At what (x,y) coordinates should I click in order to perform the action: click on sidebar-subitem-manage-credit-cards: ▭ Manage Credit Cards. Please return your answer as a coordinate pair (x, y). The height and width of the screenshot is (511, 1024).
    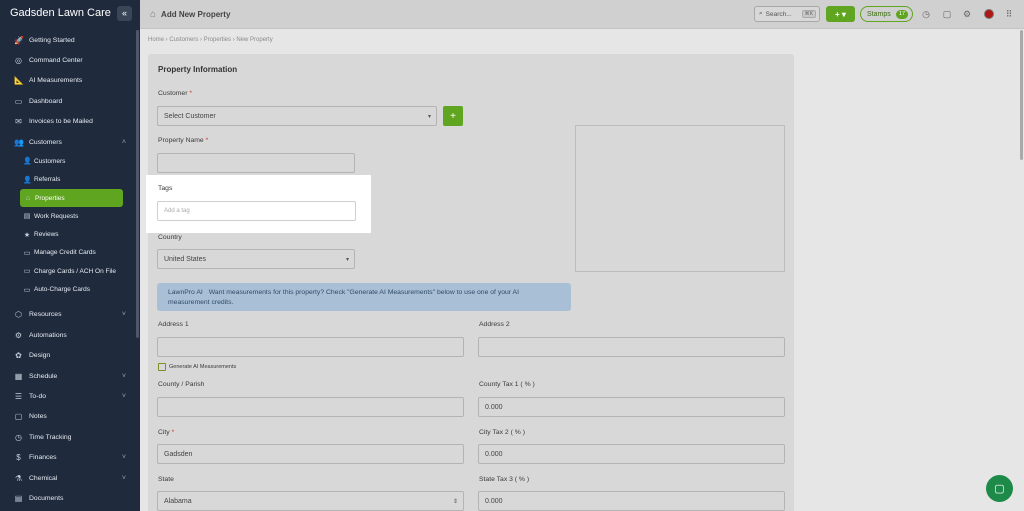
    Looking at the image, I should click on (70, 253).